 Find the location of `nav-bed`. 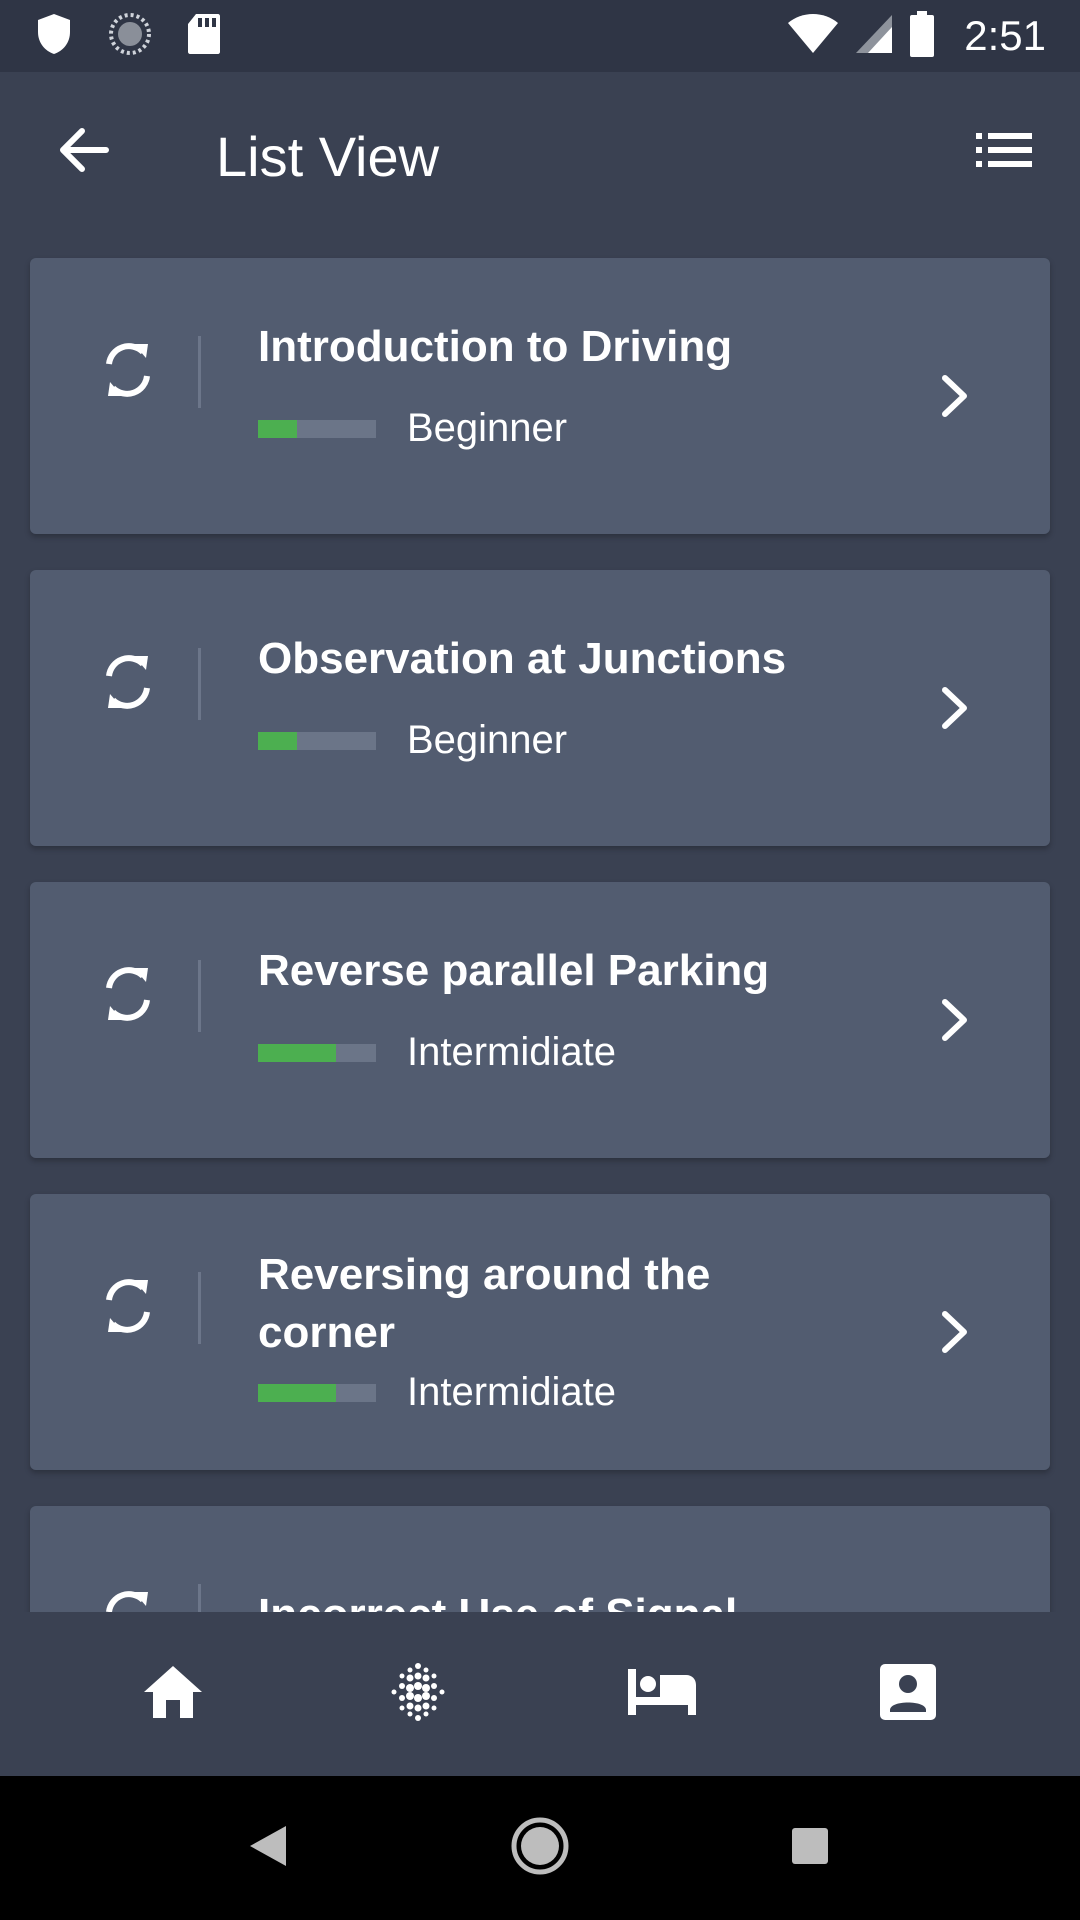

nav-bed is located at coordinates (663, 1694).